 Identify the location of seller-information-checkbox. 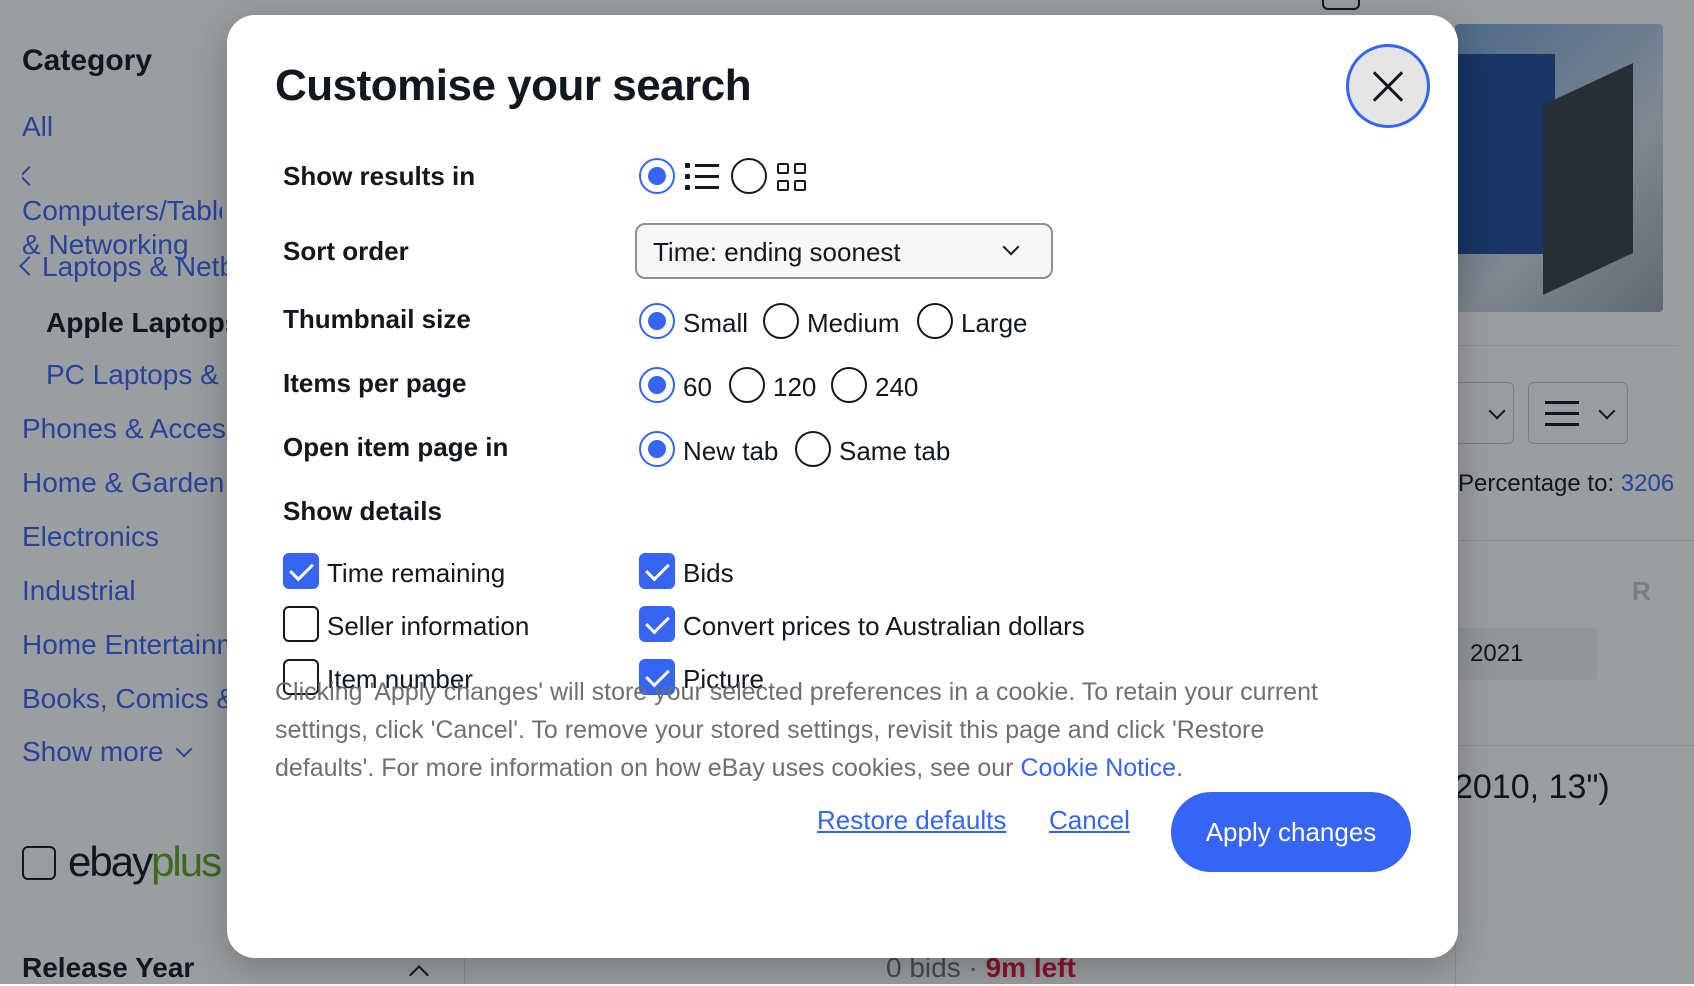
(301, 624).